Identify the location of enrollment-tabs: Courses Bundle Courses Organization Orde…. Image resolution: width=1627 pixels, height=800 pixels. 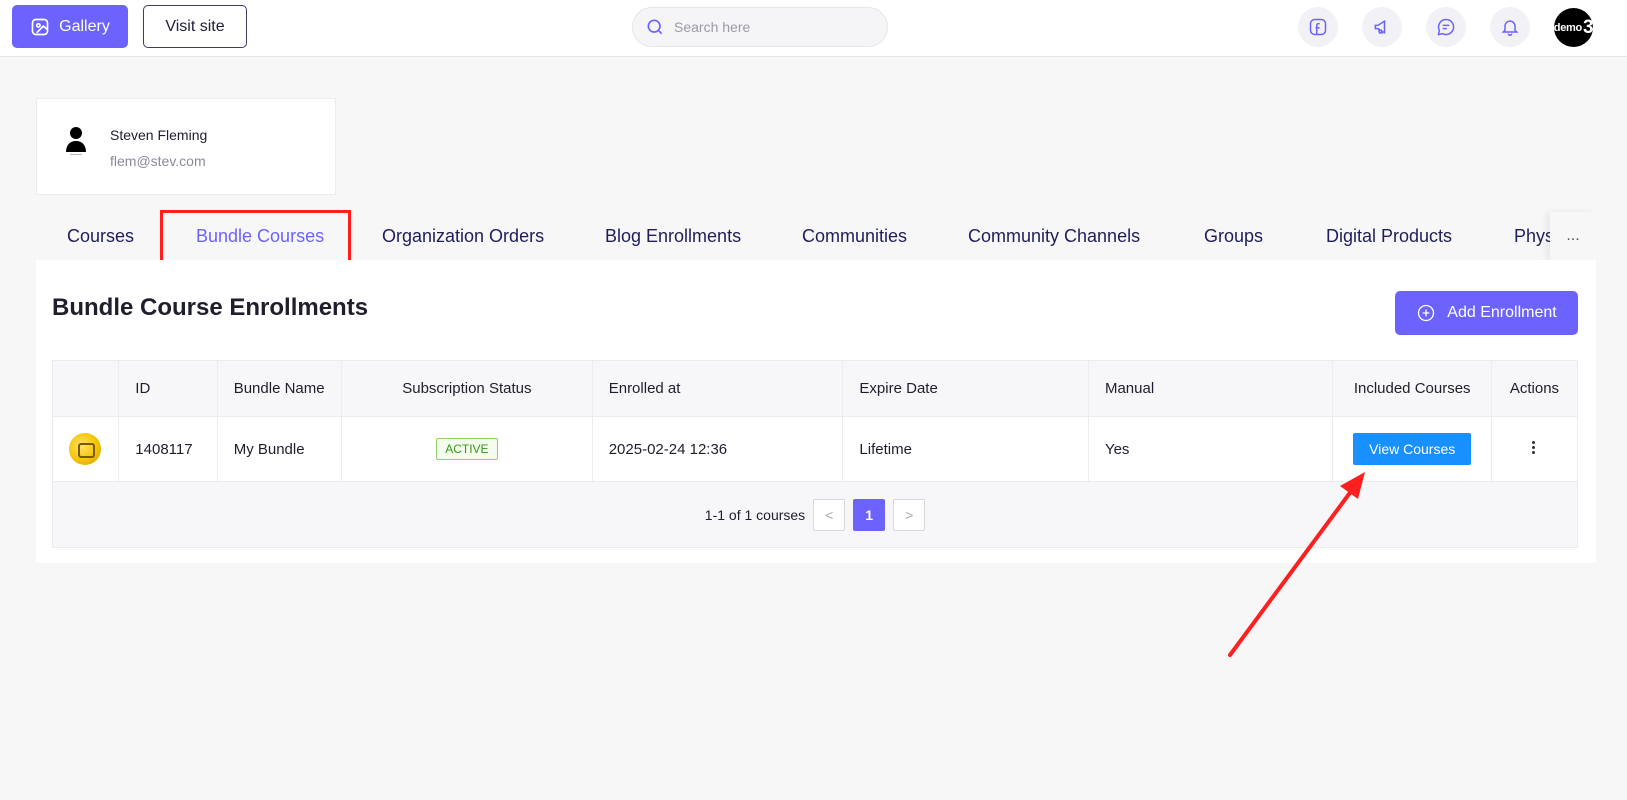
(816, 236).